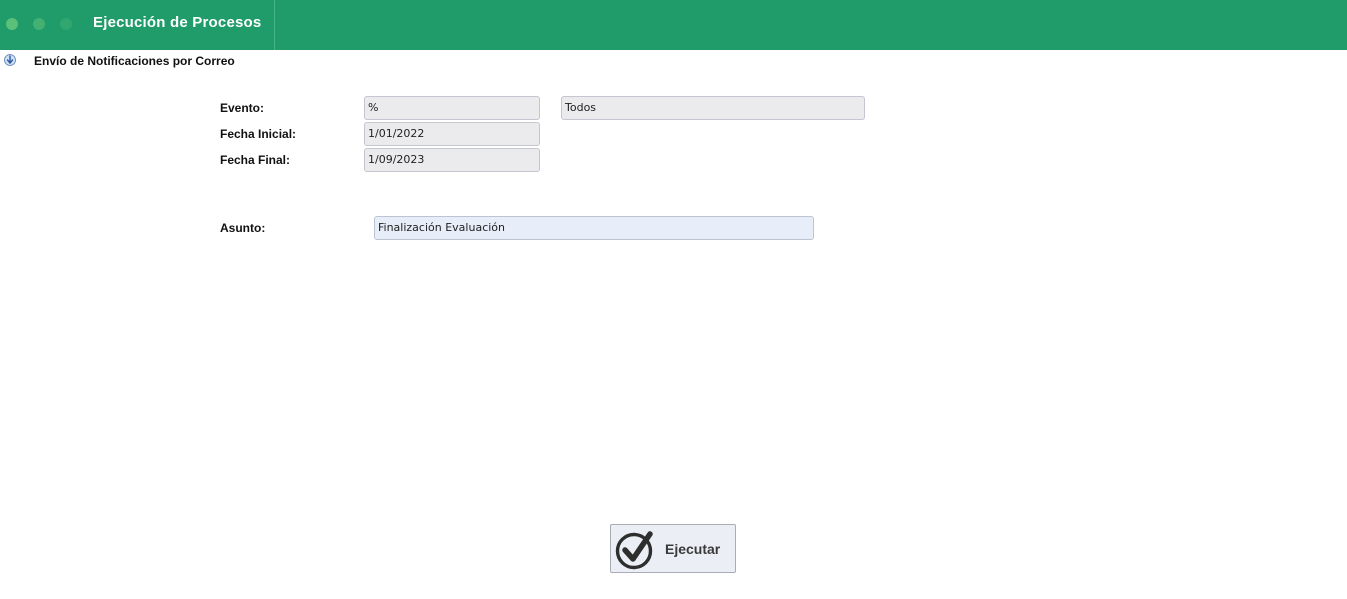  Describe the element at coordinates (713, 108) in the screenshot. I see `evento-description-field: Todos` at that location.